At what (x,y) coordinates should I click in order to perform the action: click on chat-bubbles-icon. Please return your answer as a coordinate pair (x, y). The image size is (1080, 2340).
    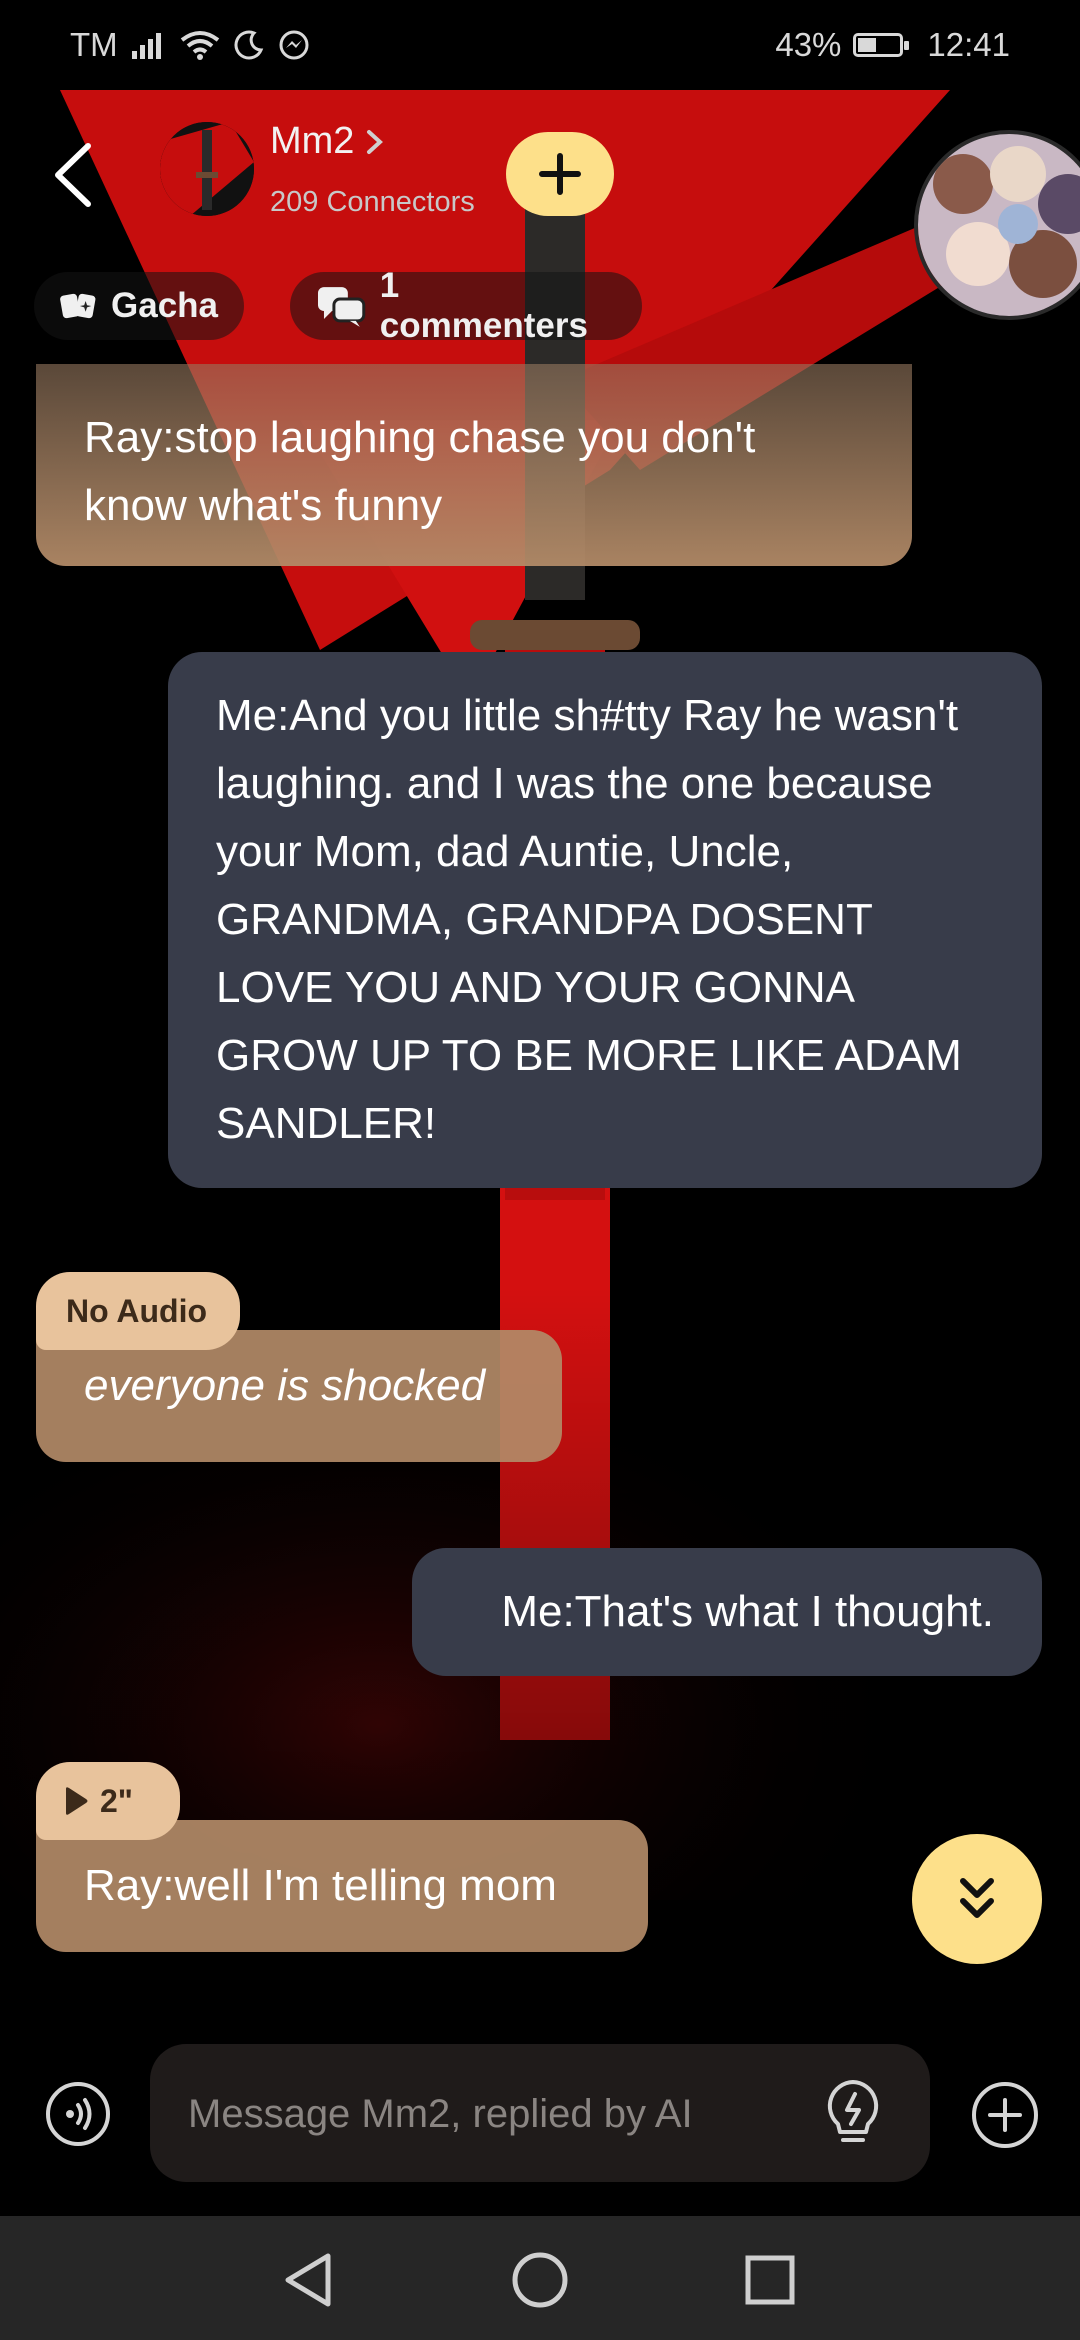
    Looking at the image, I should click on (341, 307).